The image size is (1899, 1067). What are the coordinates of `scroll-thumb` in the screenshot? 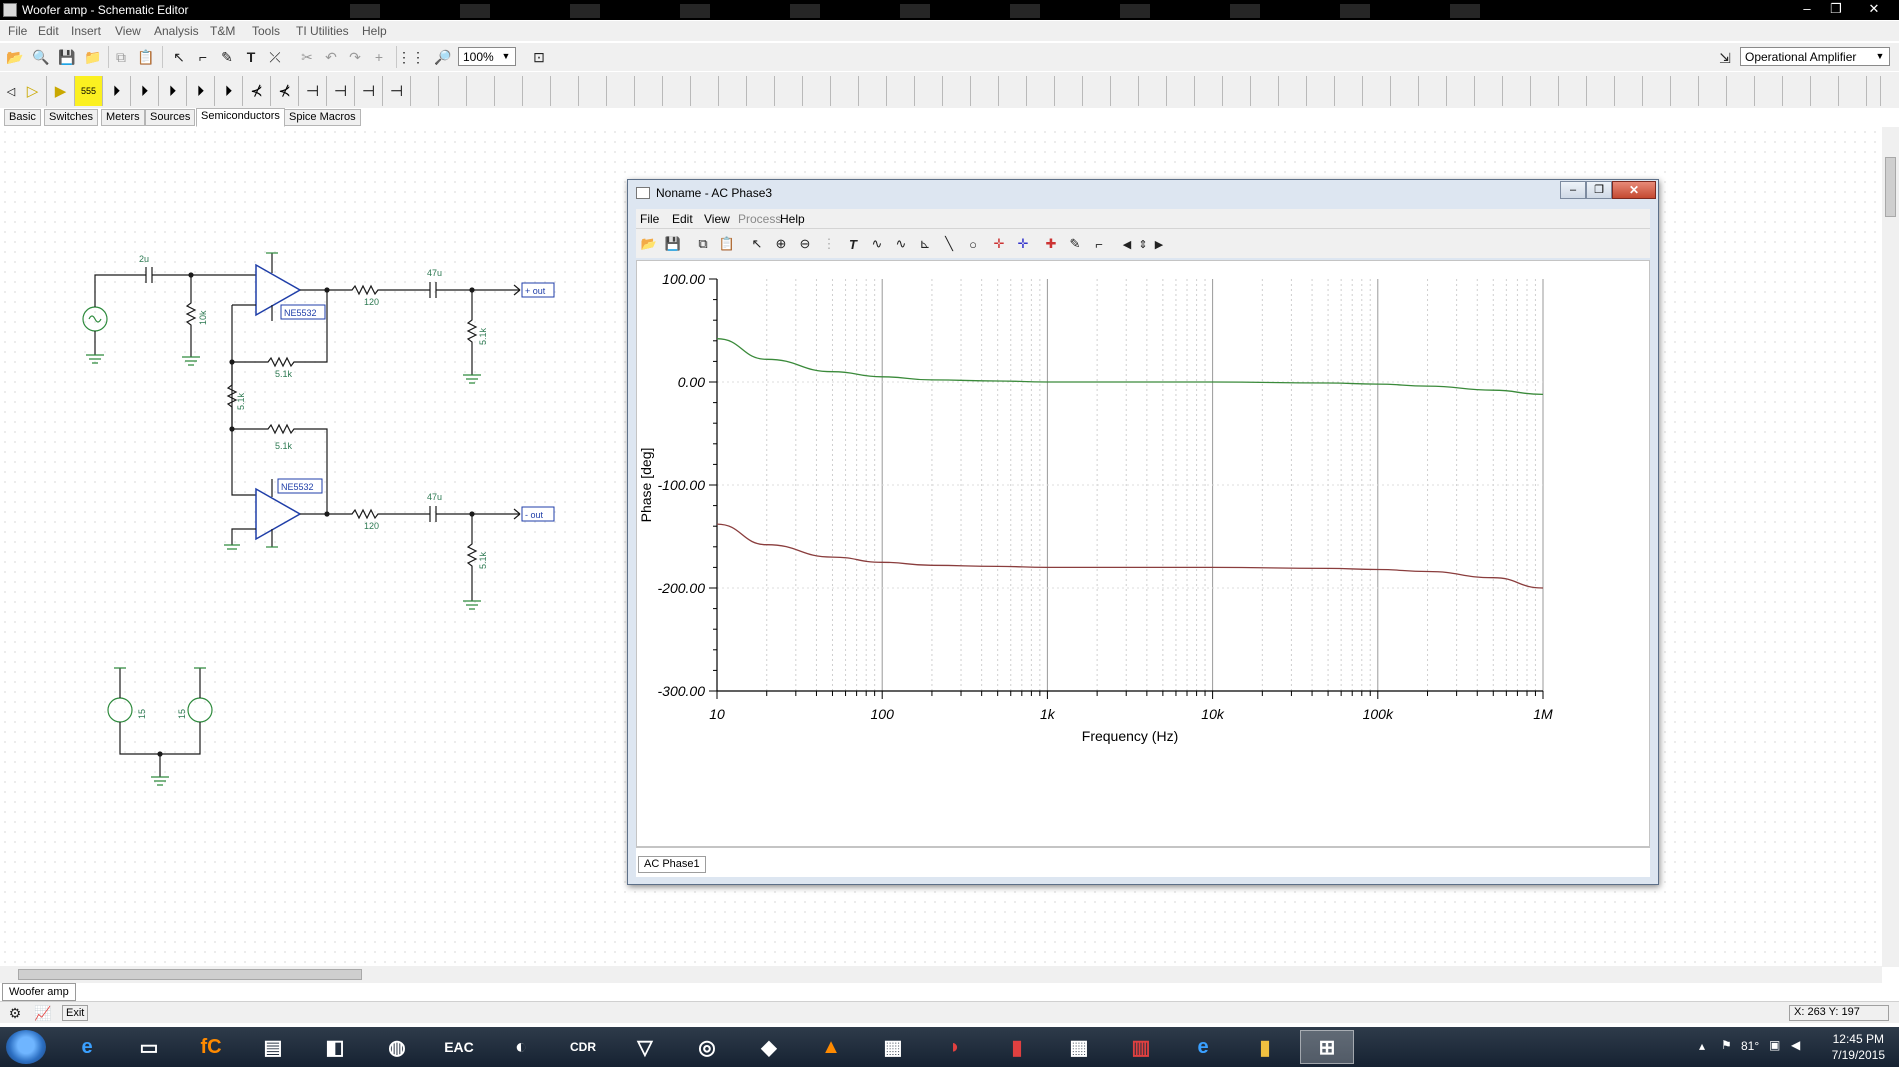 It's located at (190, 974).